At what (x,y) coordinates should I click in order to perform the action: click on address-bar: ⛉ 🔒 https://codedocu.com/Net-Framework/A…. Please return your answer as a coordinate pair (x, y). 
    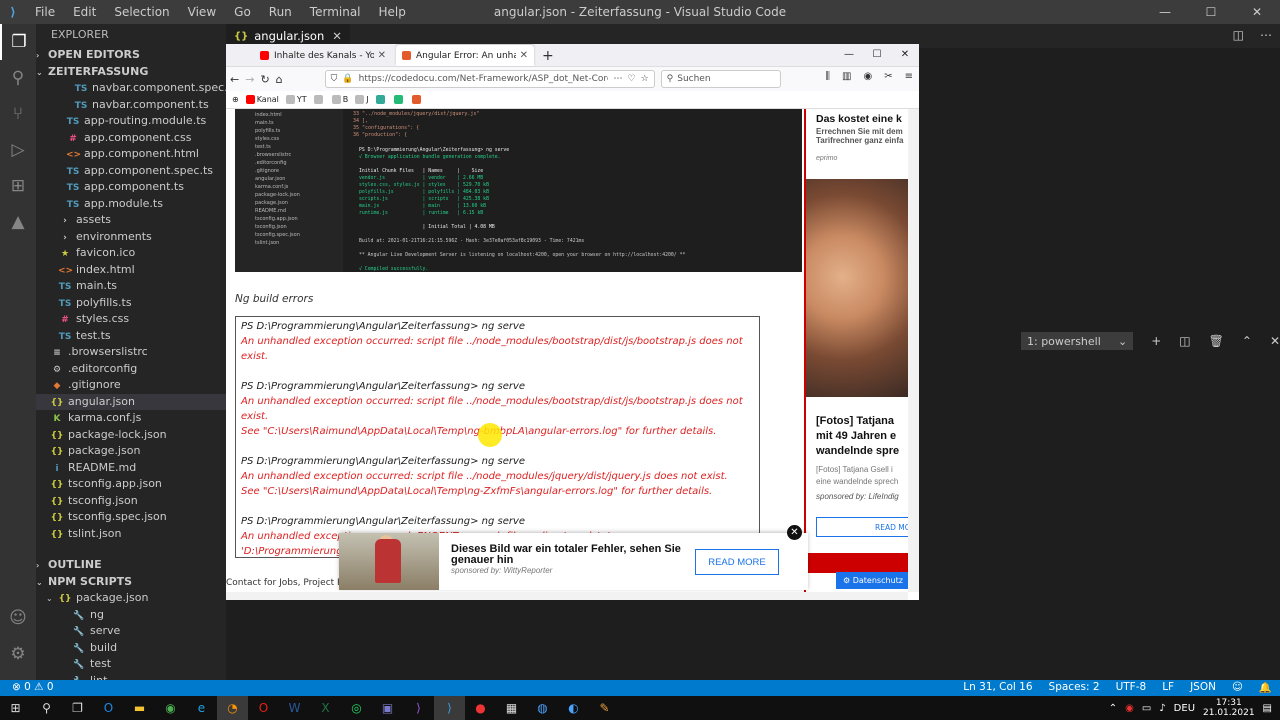
    Looking at the image, I should click on (489, 79).